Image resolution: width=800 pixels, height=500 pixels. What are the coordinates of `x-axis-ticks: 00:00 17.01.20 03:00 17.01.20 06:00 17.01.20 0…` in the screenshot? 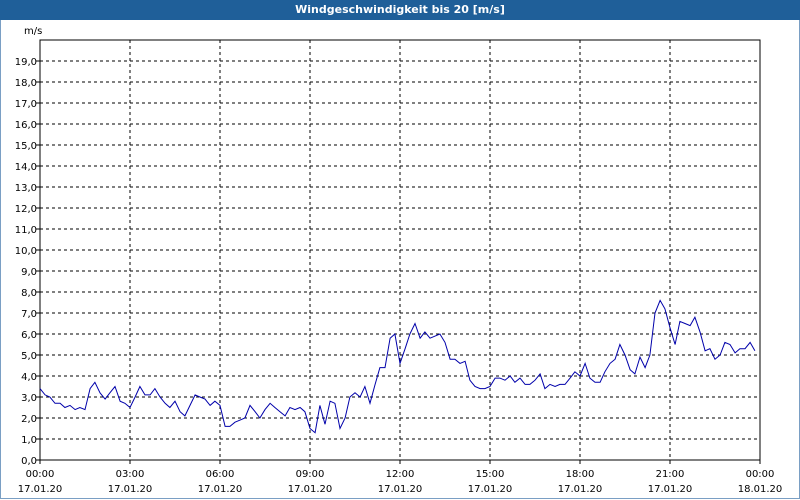 It's located at (400, 477).